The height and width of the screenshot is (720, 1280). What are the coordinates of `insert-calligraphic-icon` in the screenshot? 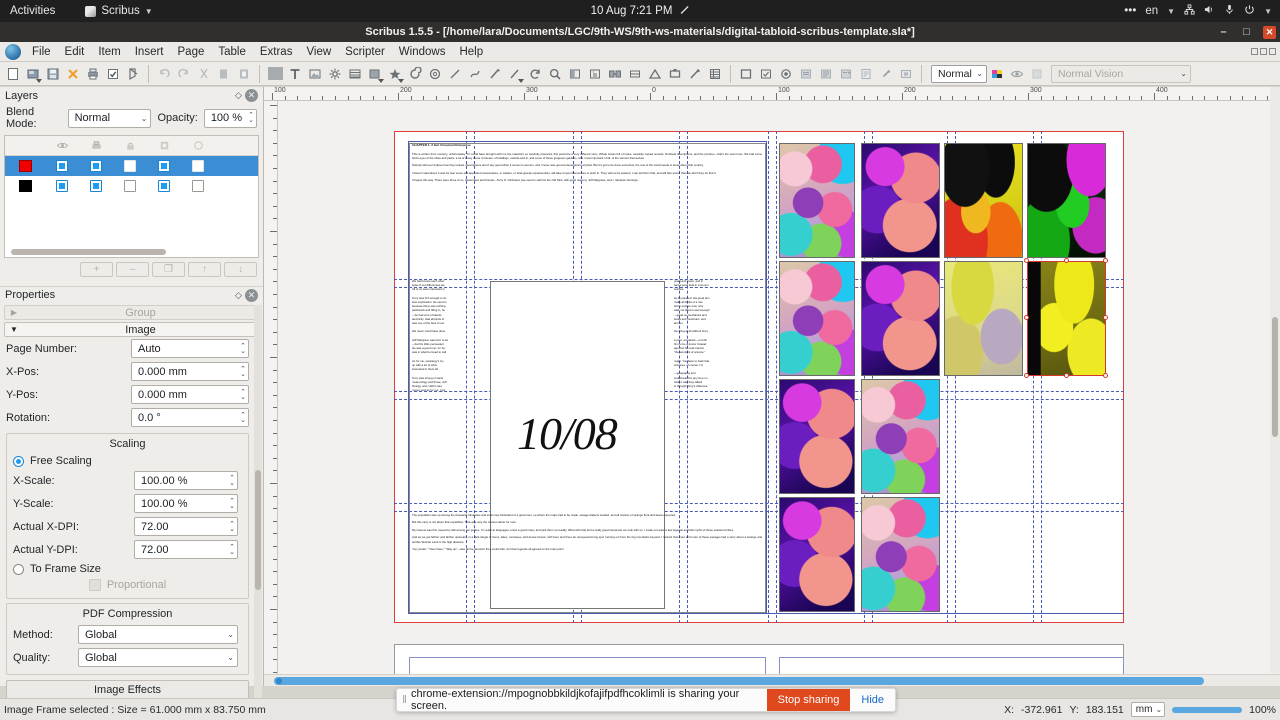 It's located at (495, 74).